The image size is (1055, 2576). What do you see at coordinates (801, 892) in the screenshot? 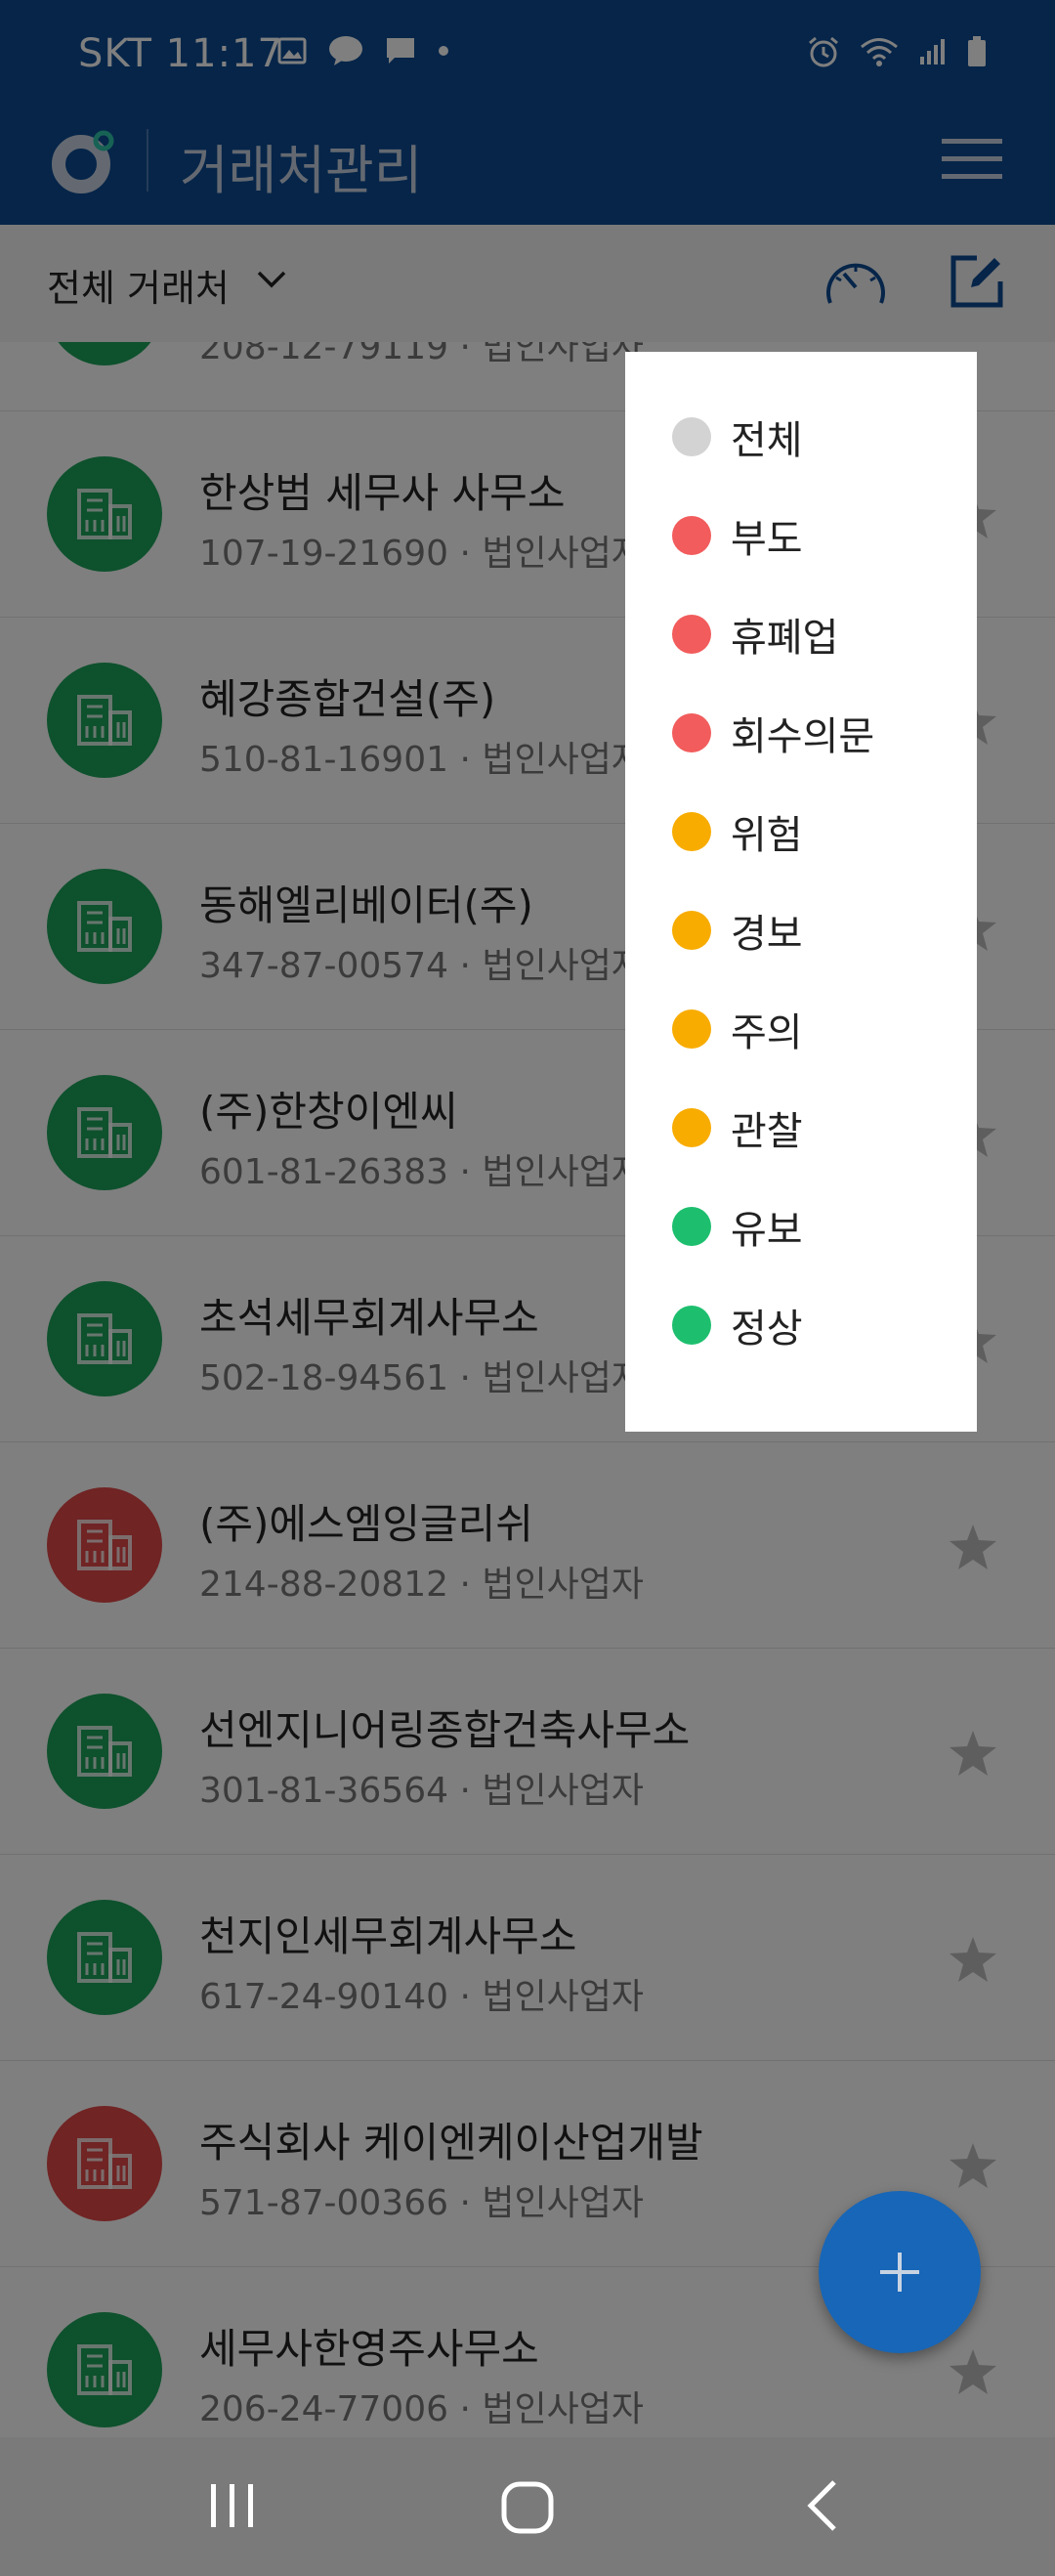
I see `status-filter-dropdown: 전체부도휴폐업회수의문위험경보주의관찰유보정상` at bounding box center [801, 892].